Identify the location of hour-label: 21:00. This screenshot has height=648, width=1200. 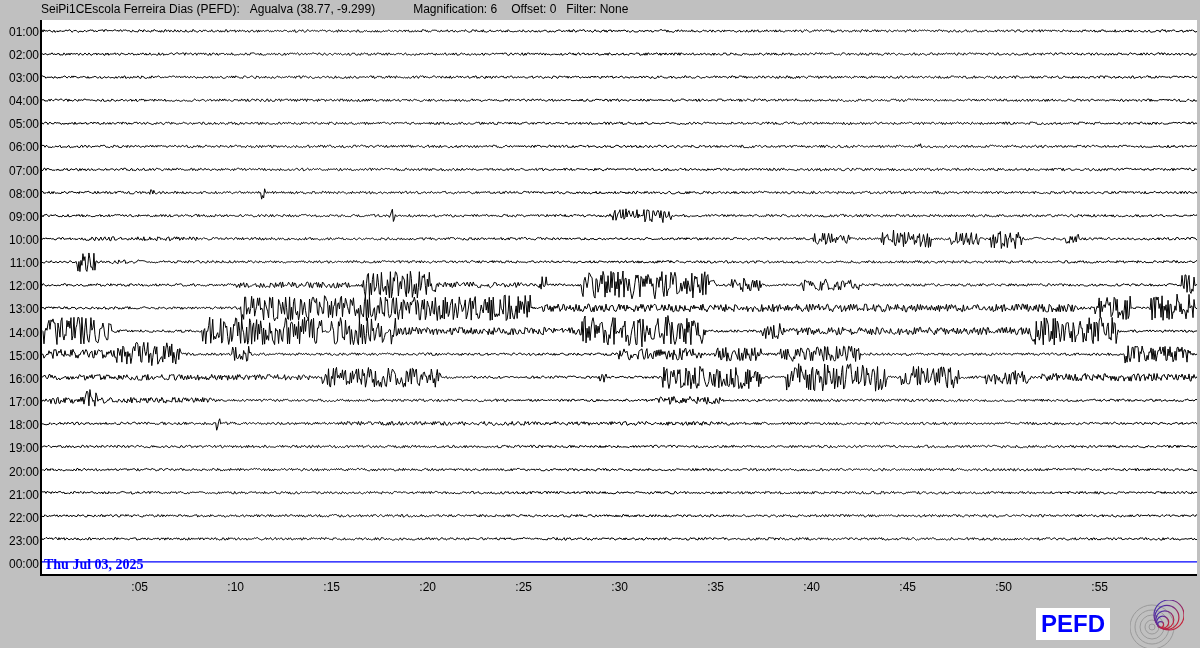
(23, 494).